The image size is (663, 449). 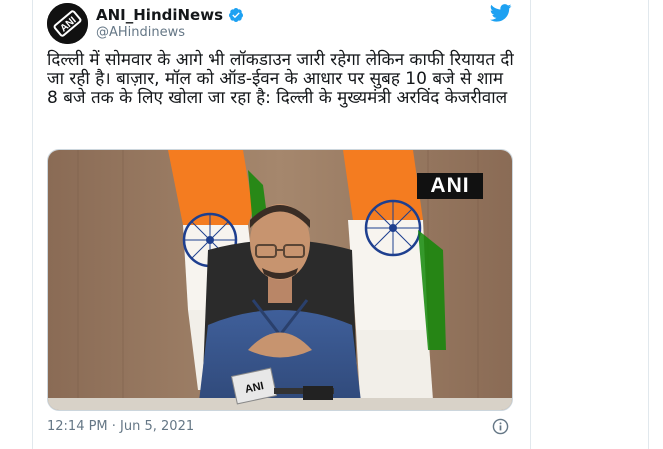 I want to click on info-icon, so click(x=500, y=426).